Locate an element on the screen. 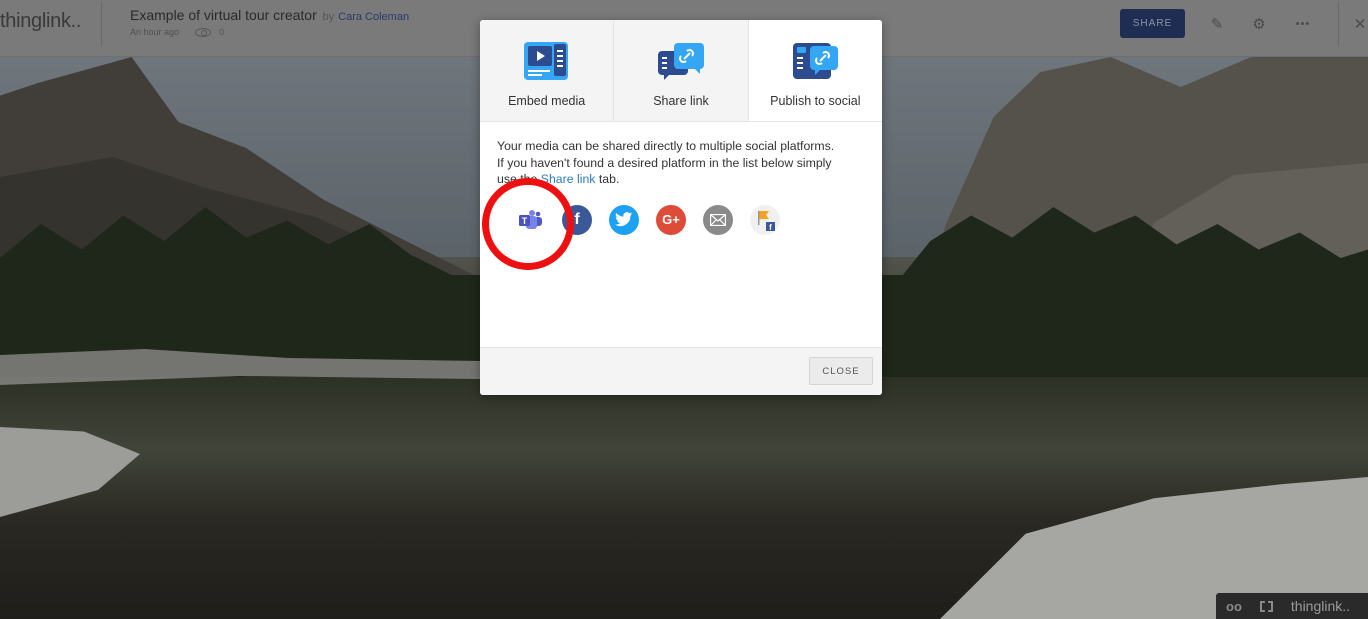  facebook-button: f is located at coordinates (577, 219).